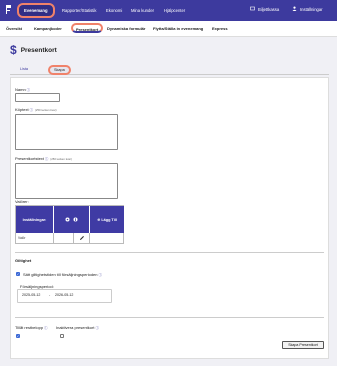 The width and height of the screenshot is (337, 366). What do you see at coordinates (36, 10) in the screenshot?
I see `nav-item-evenemang: Evenemang` at bounding box center [36, 10].